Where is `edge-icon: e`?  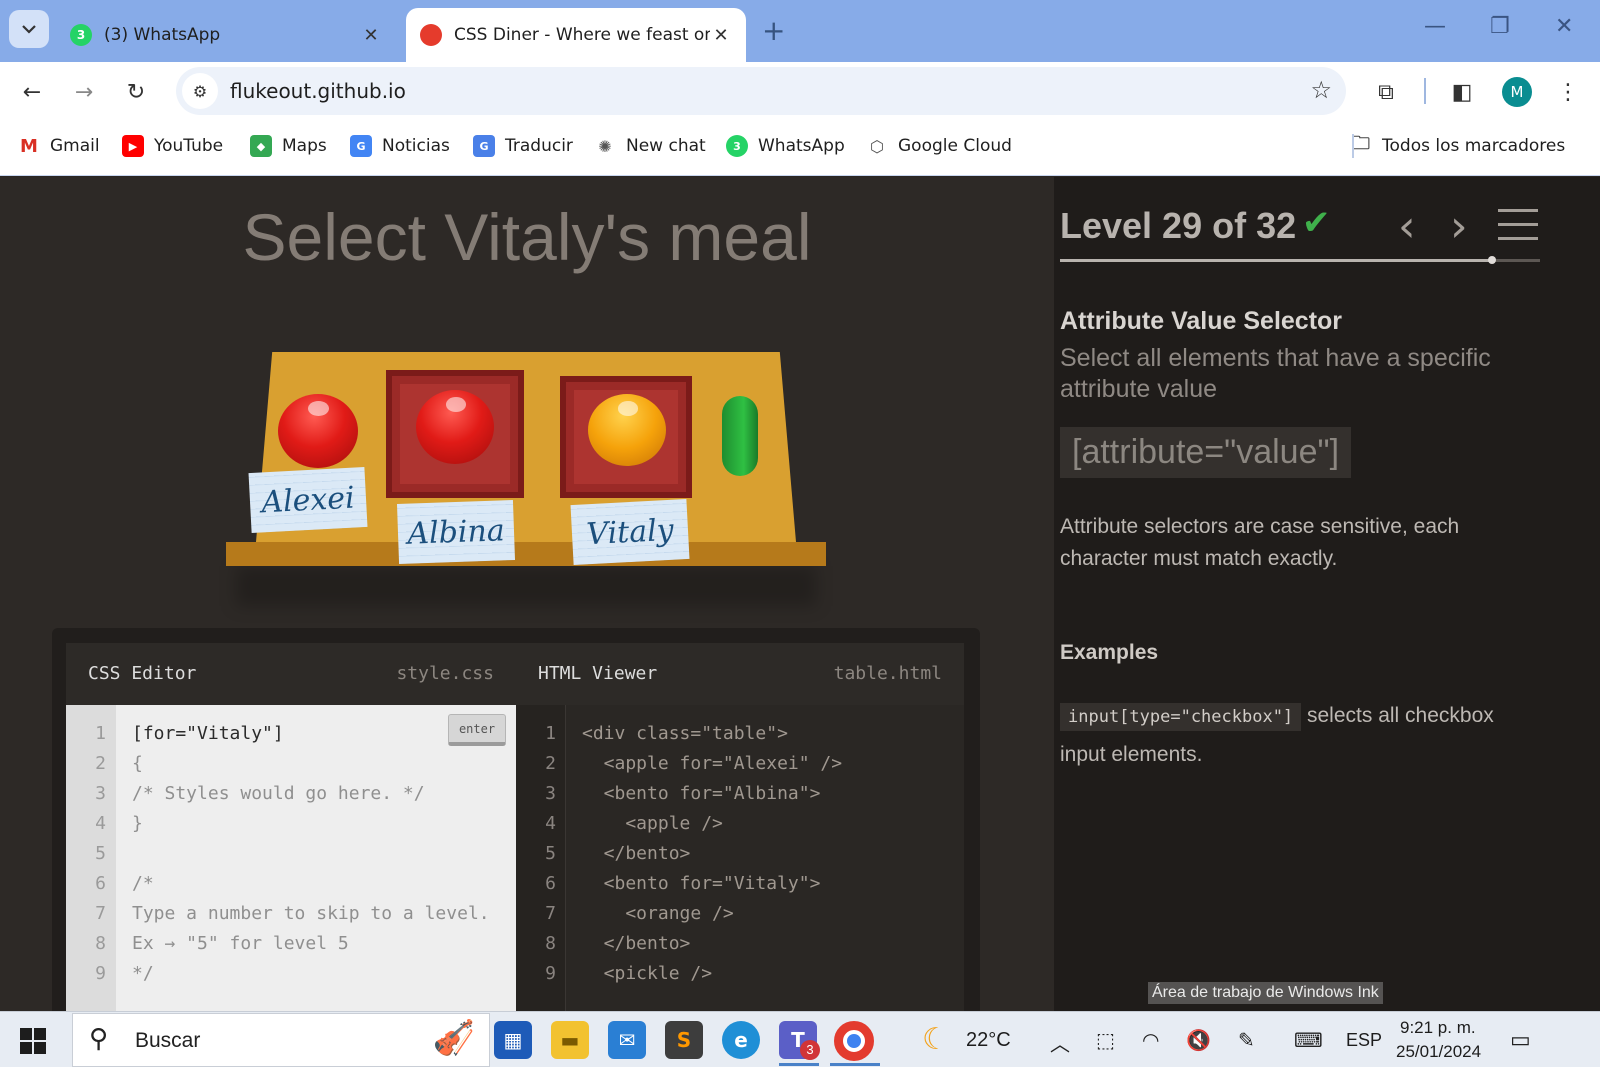 edge-icon: e is located at coordinates (741, 1040).